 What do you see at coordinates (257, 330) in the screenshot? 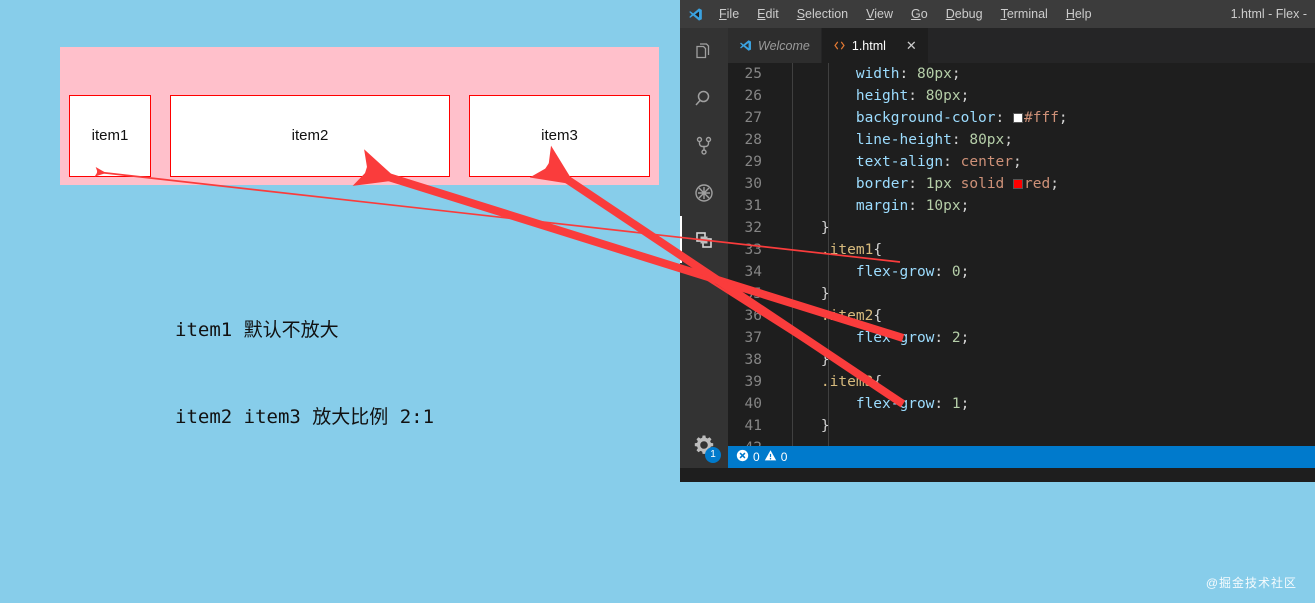
I see `annotation-line-1: item1 默认不放大` at bounding box center [257, 330].